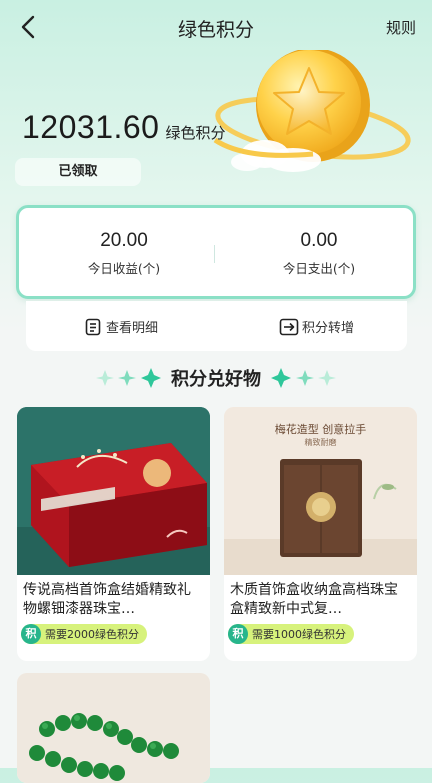 This screenshot has width=432, height=783. Describe the element at coordinates (401, 27) in the screenshot. I see `rules-link: 规则` at that location.